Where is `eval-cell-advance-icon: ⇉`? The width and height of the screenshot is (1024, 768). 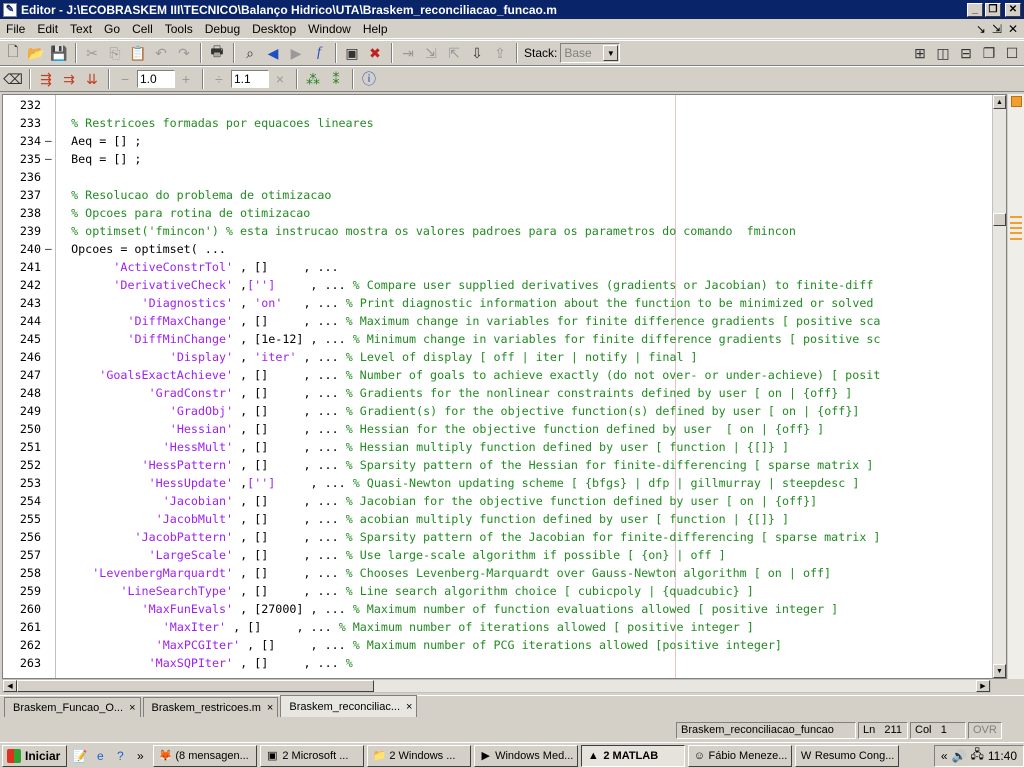 eval-cell-advance-icon: ⇉ is located at coordinates (69, 79).